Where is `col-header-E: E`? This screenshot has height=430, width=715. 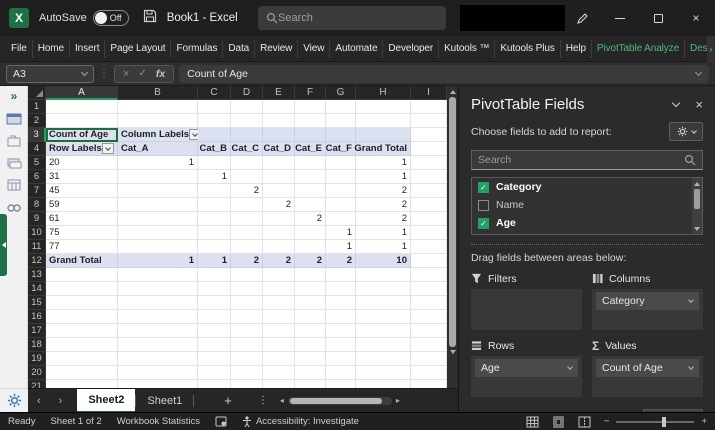 col-header-E: E is located at coordinates (279, 93).